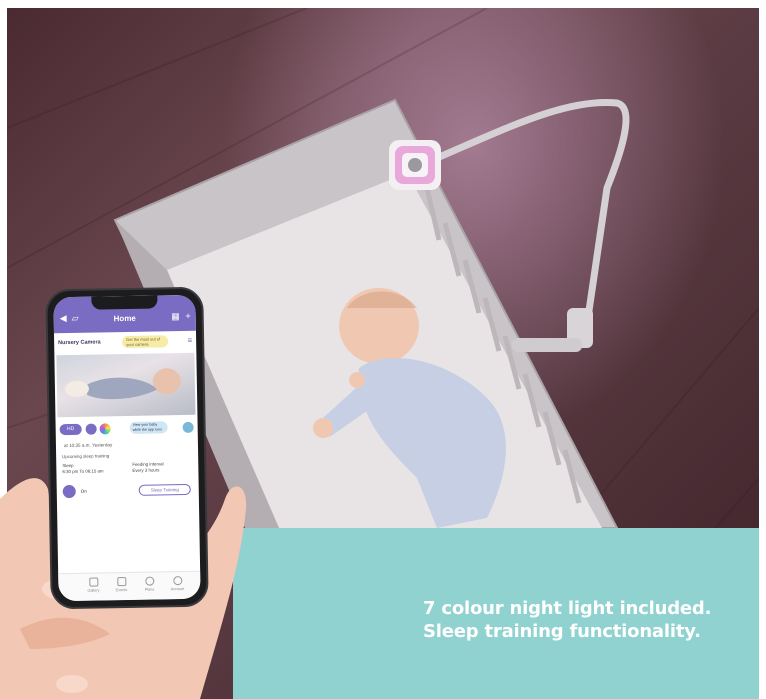 Image resolution: width=766 pixels, height=699 pixels. I want to click on audio-icon, so click(91, 429).